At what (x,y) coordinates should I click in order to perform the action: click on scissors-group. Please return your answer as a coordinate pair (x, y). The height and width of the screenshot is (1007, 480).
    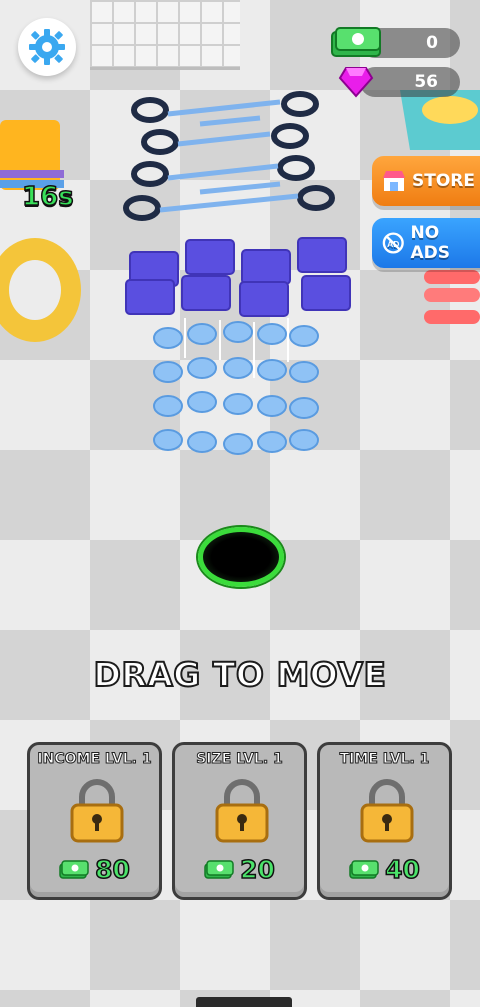
    Looking at the image, I should click on (229, 156).